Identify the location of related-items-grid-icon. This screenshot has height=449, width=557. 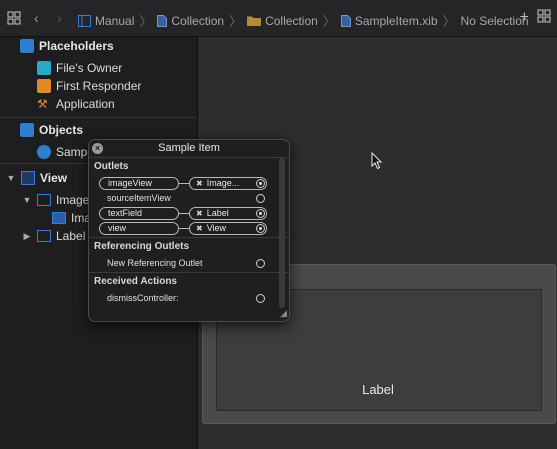
(14, 18).